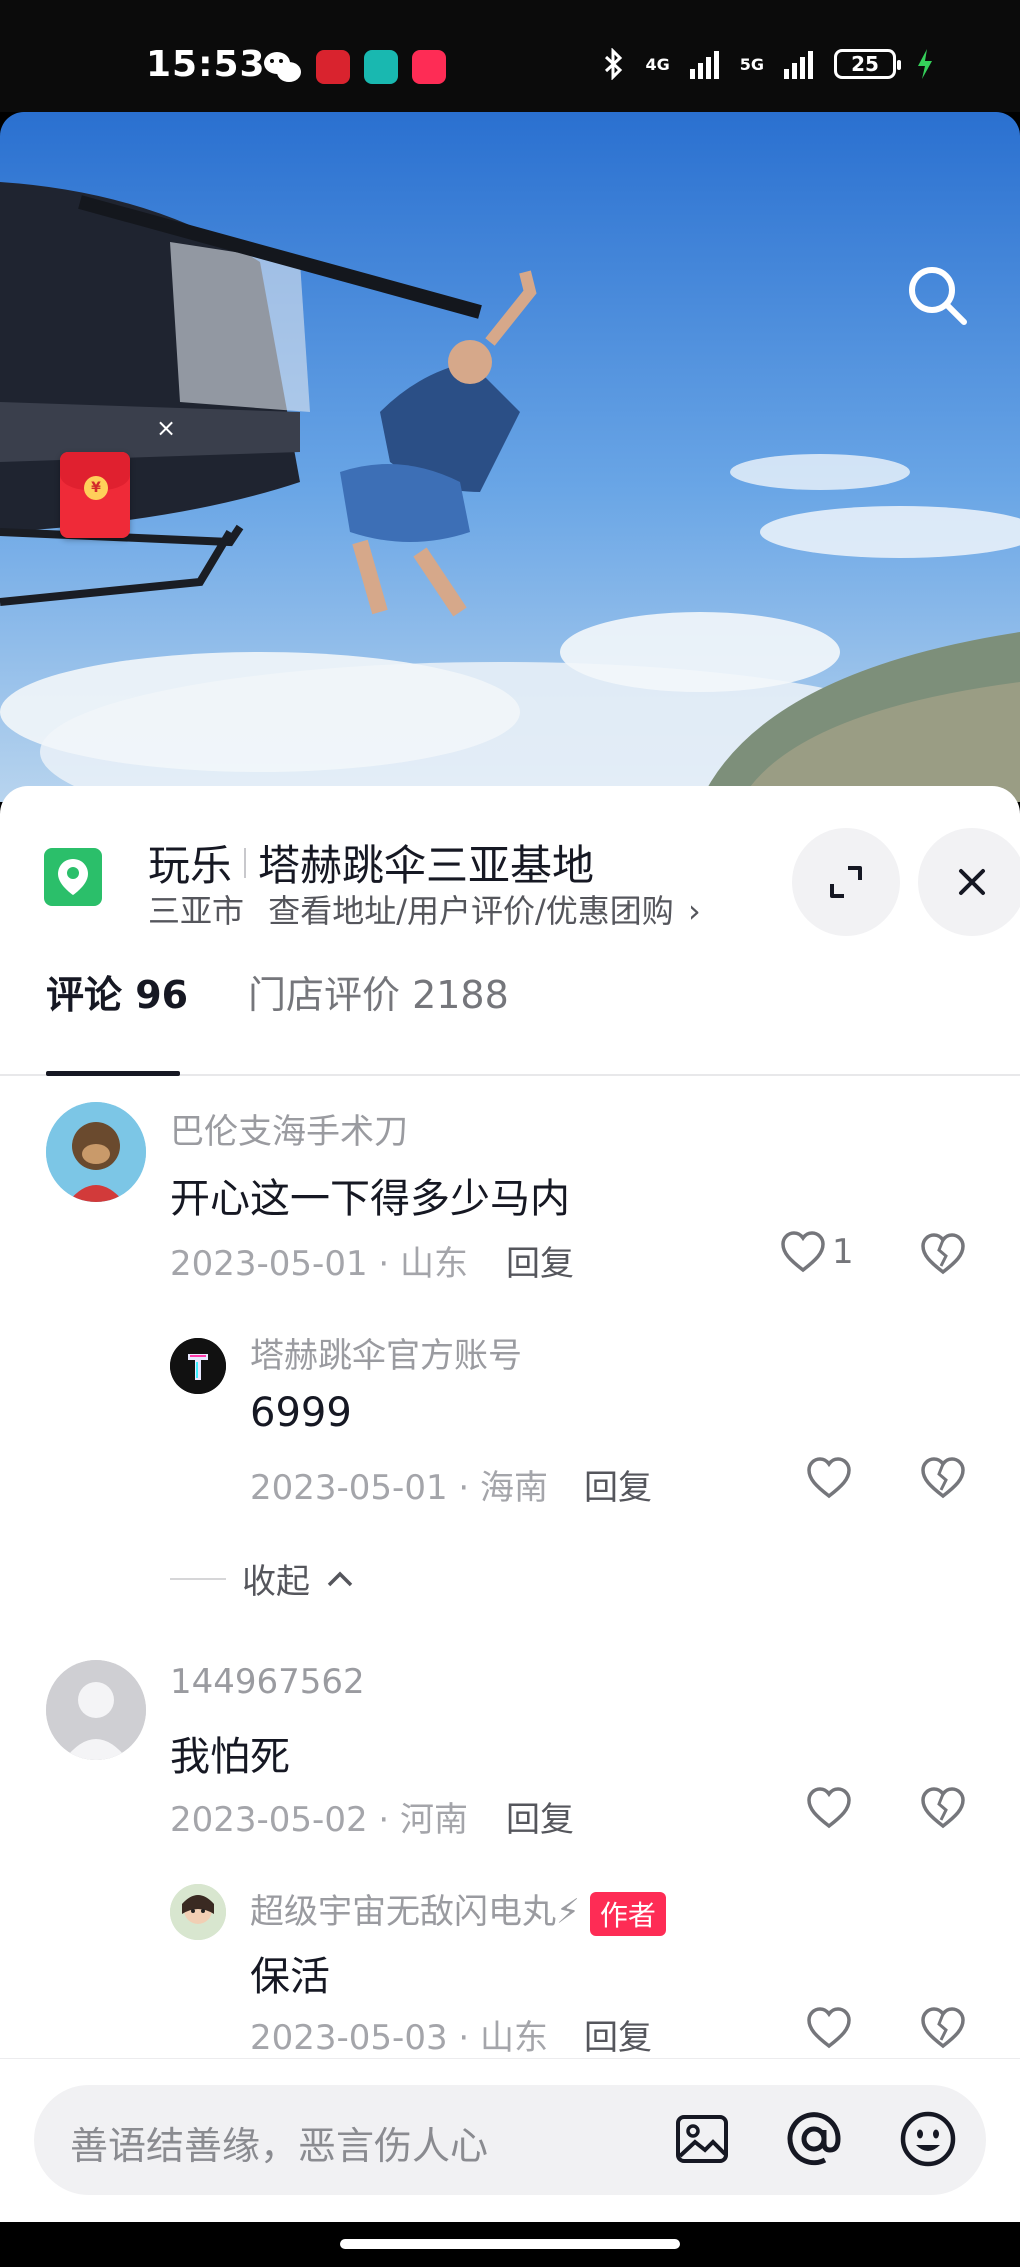 The width and height of the screenshot is (1020, 2267). I want to click on chevron-right-icon: ›, so click(694, 911).